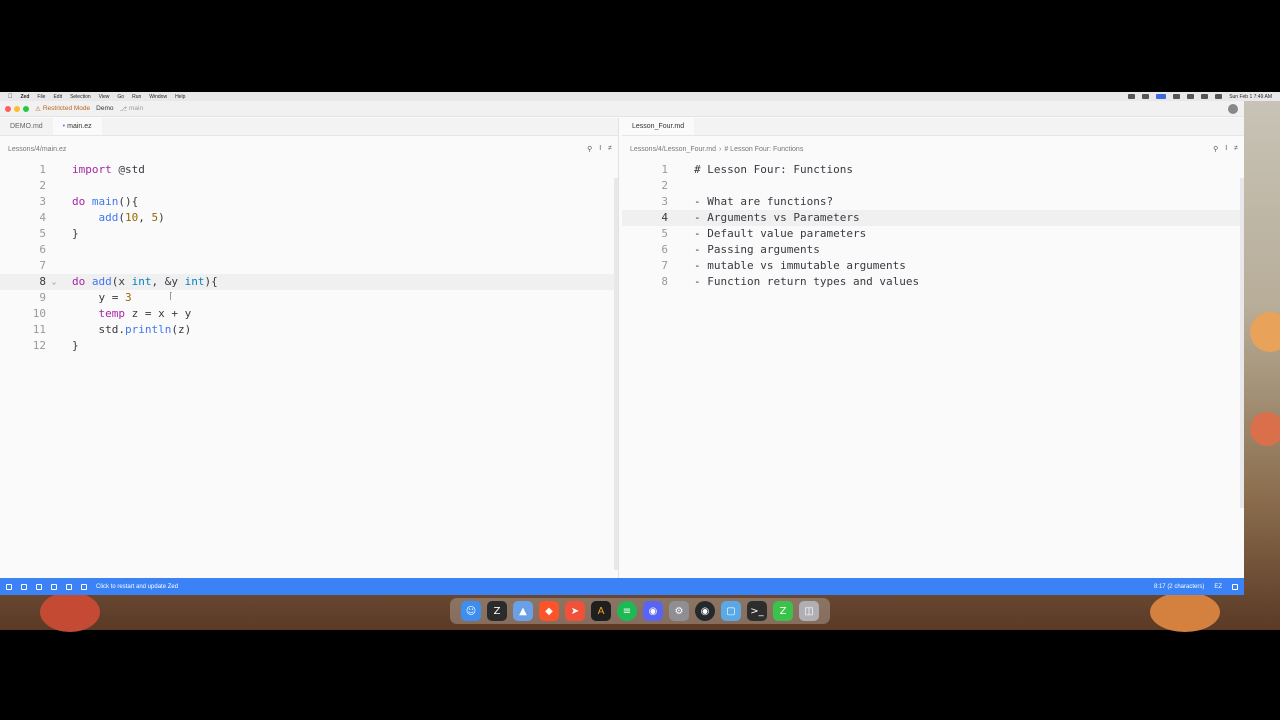 This screenshot has width=1280, height=720. I want to click on diagnostics-icon, so click(69, 586).